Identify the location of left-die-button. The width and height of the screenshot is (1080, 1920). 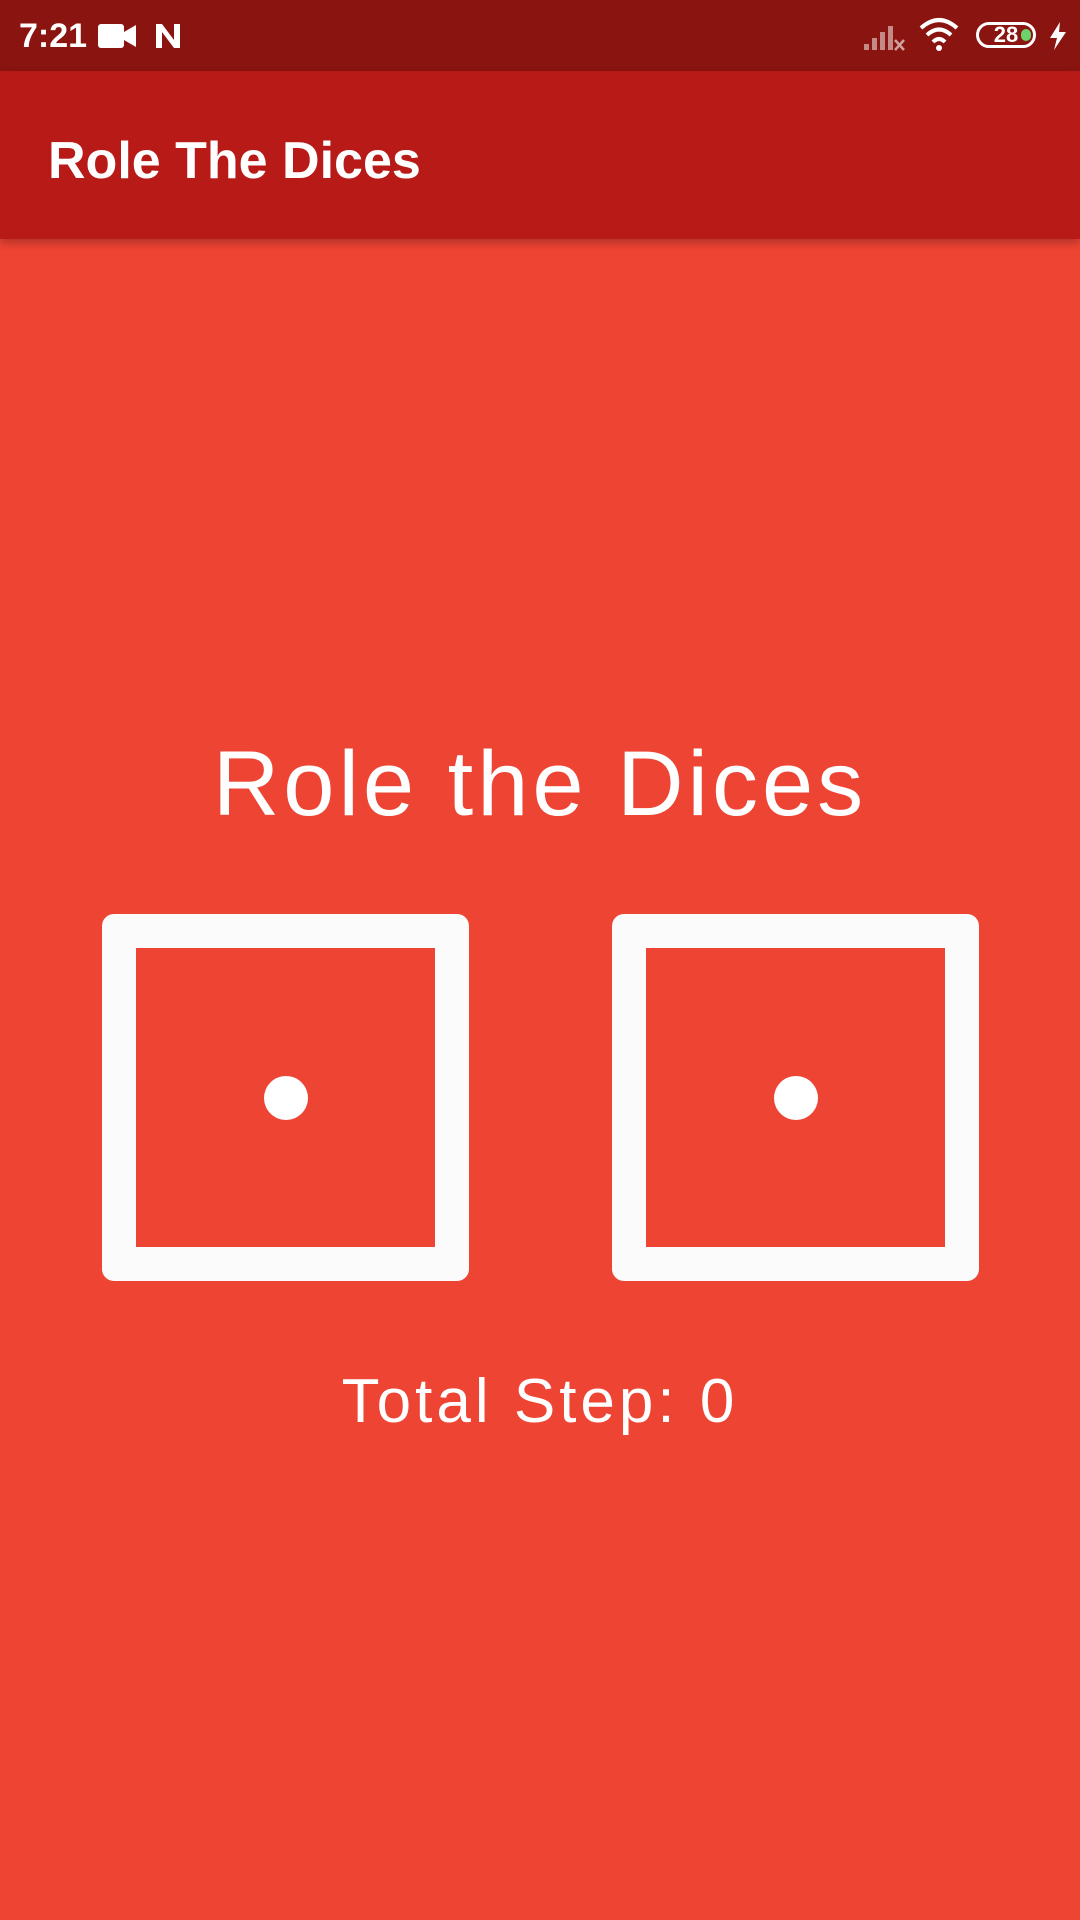
(285, 1097).